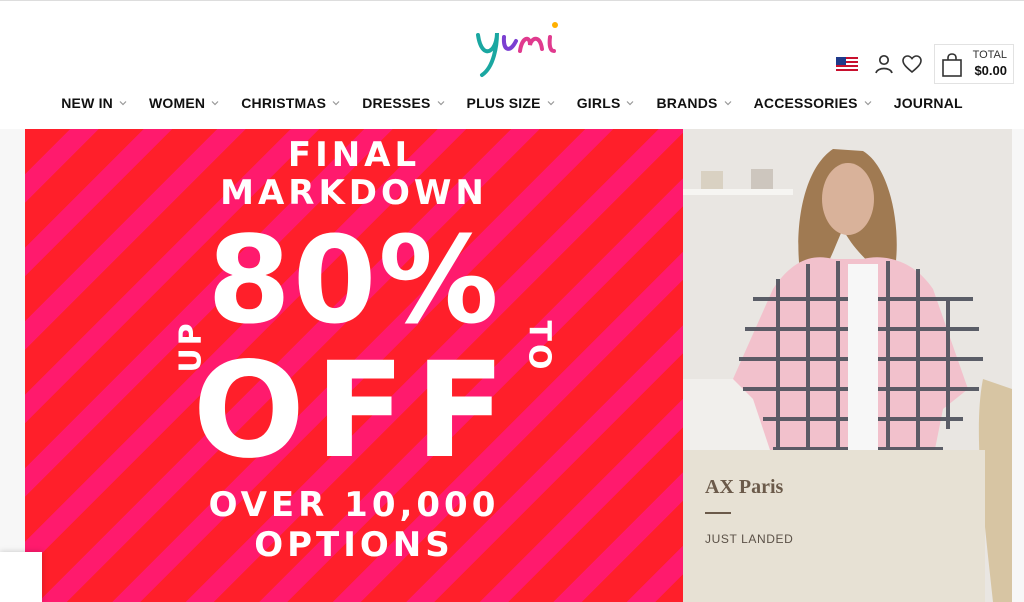 The height and width of the screenshot is (602, 1024). I want to click on nav-item-label: BRANDS, so click(687, 103).